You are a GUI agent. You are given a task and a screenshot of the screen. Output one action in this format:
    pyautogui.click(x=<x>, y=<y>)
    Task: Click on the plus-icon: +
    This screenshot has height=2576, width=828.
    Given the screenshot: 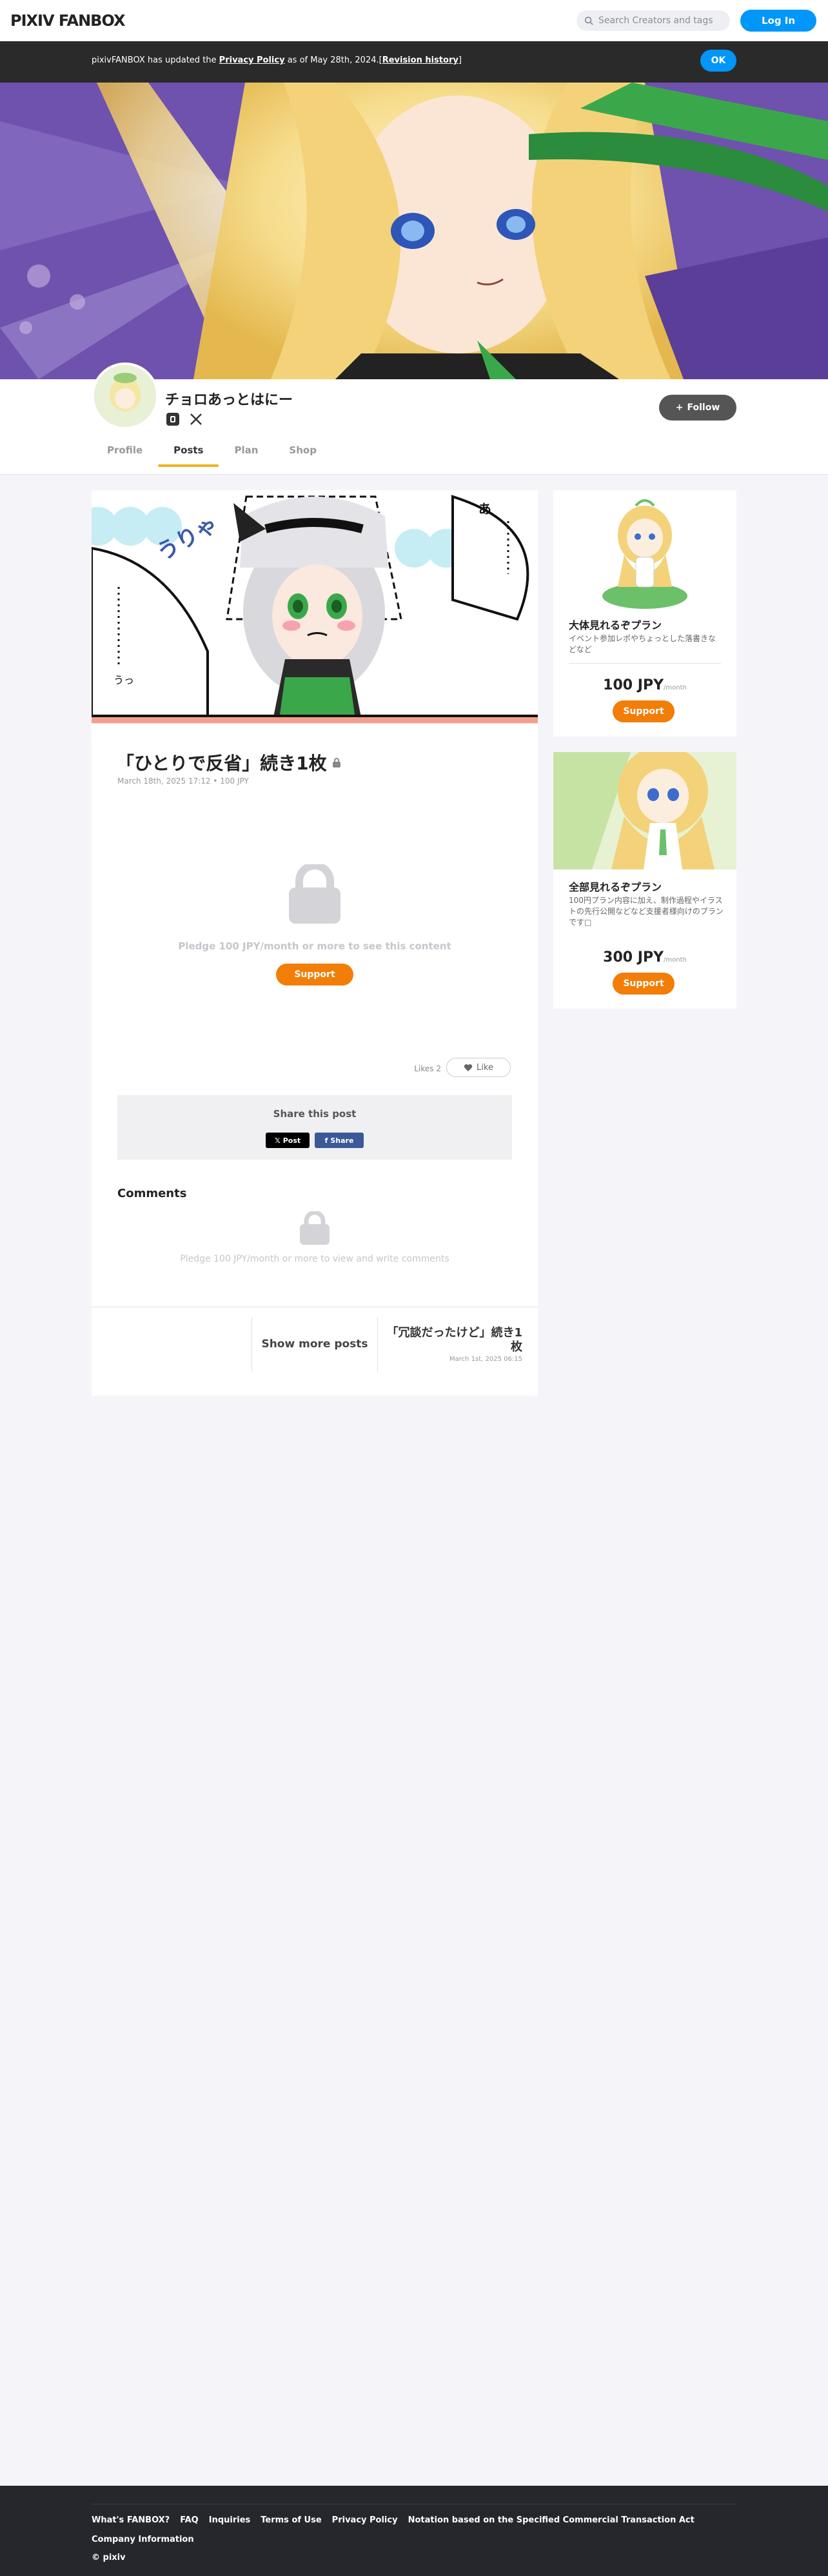 What is the action you would take?
    pyautogui.click(x=679, y=408)
    